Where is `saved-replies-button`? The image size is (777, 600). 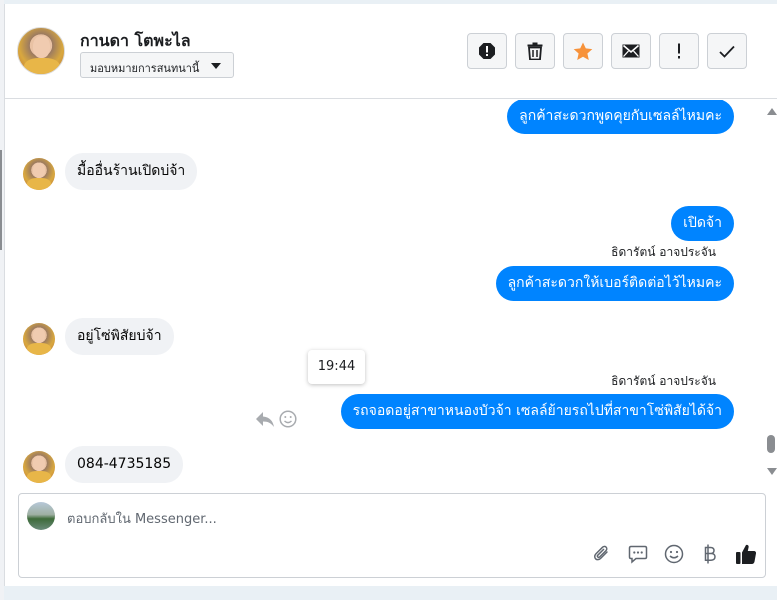
saved-replies-button is located at coordinates (638, 554).